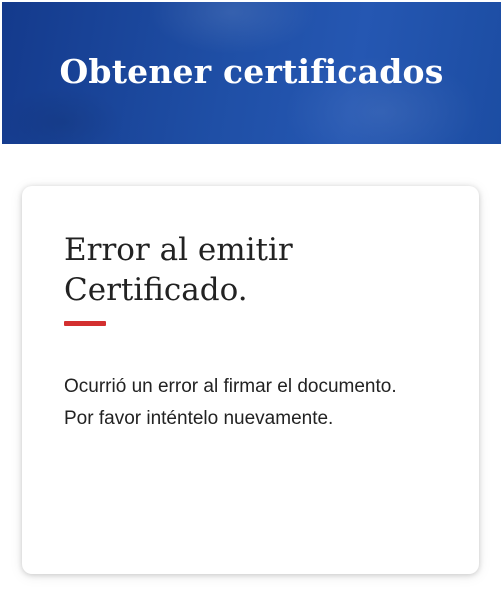  What do you see at coordinates (85, 323) in the screenshot?
I see `title-accent-bar` at bounding box center [85, 323].